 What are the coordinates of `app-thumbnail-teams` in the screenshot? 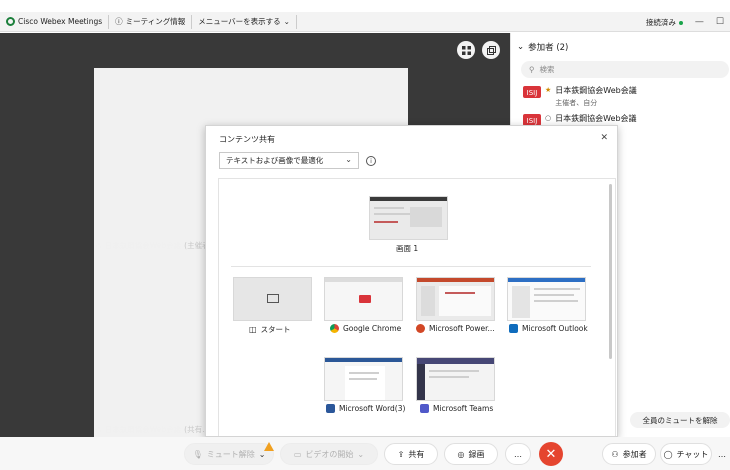 It's located at (455, 379).